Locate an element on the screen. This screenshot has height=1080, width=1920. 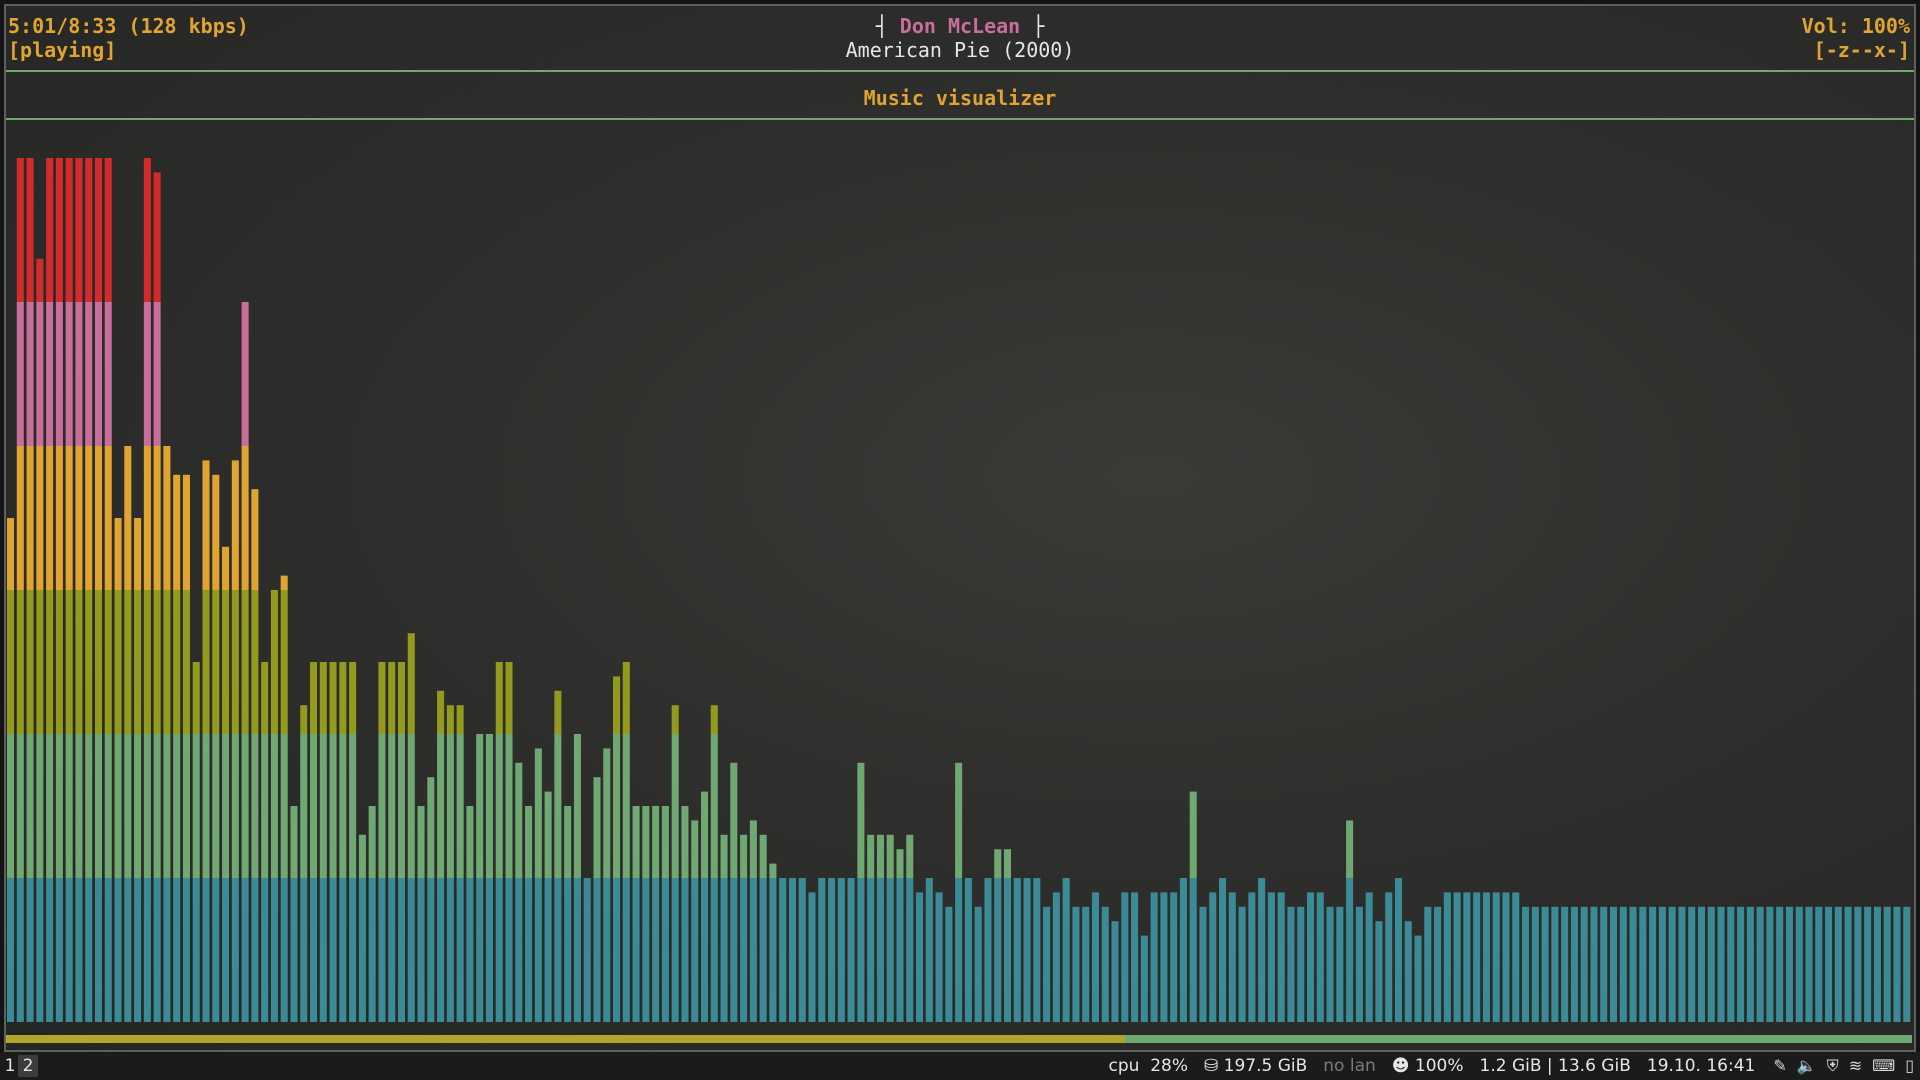
volume-indicator: Vol: 100% is located at coordinates (1856, 26).